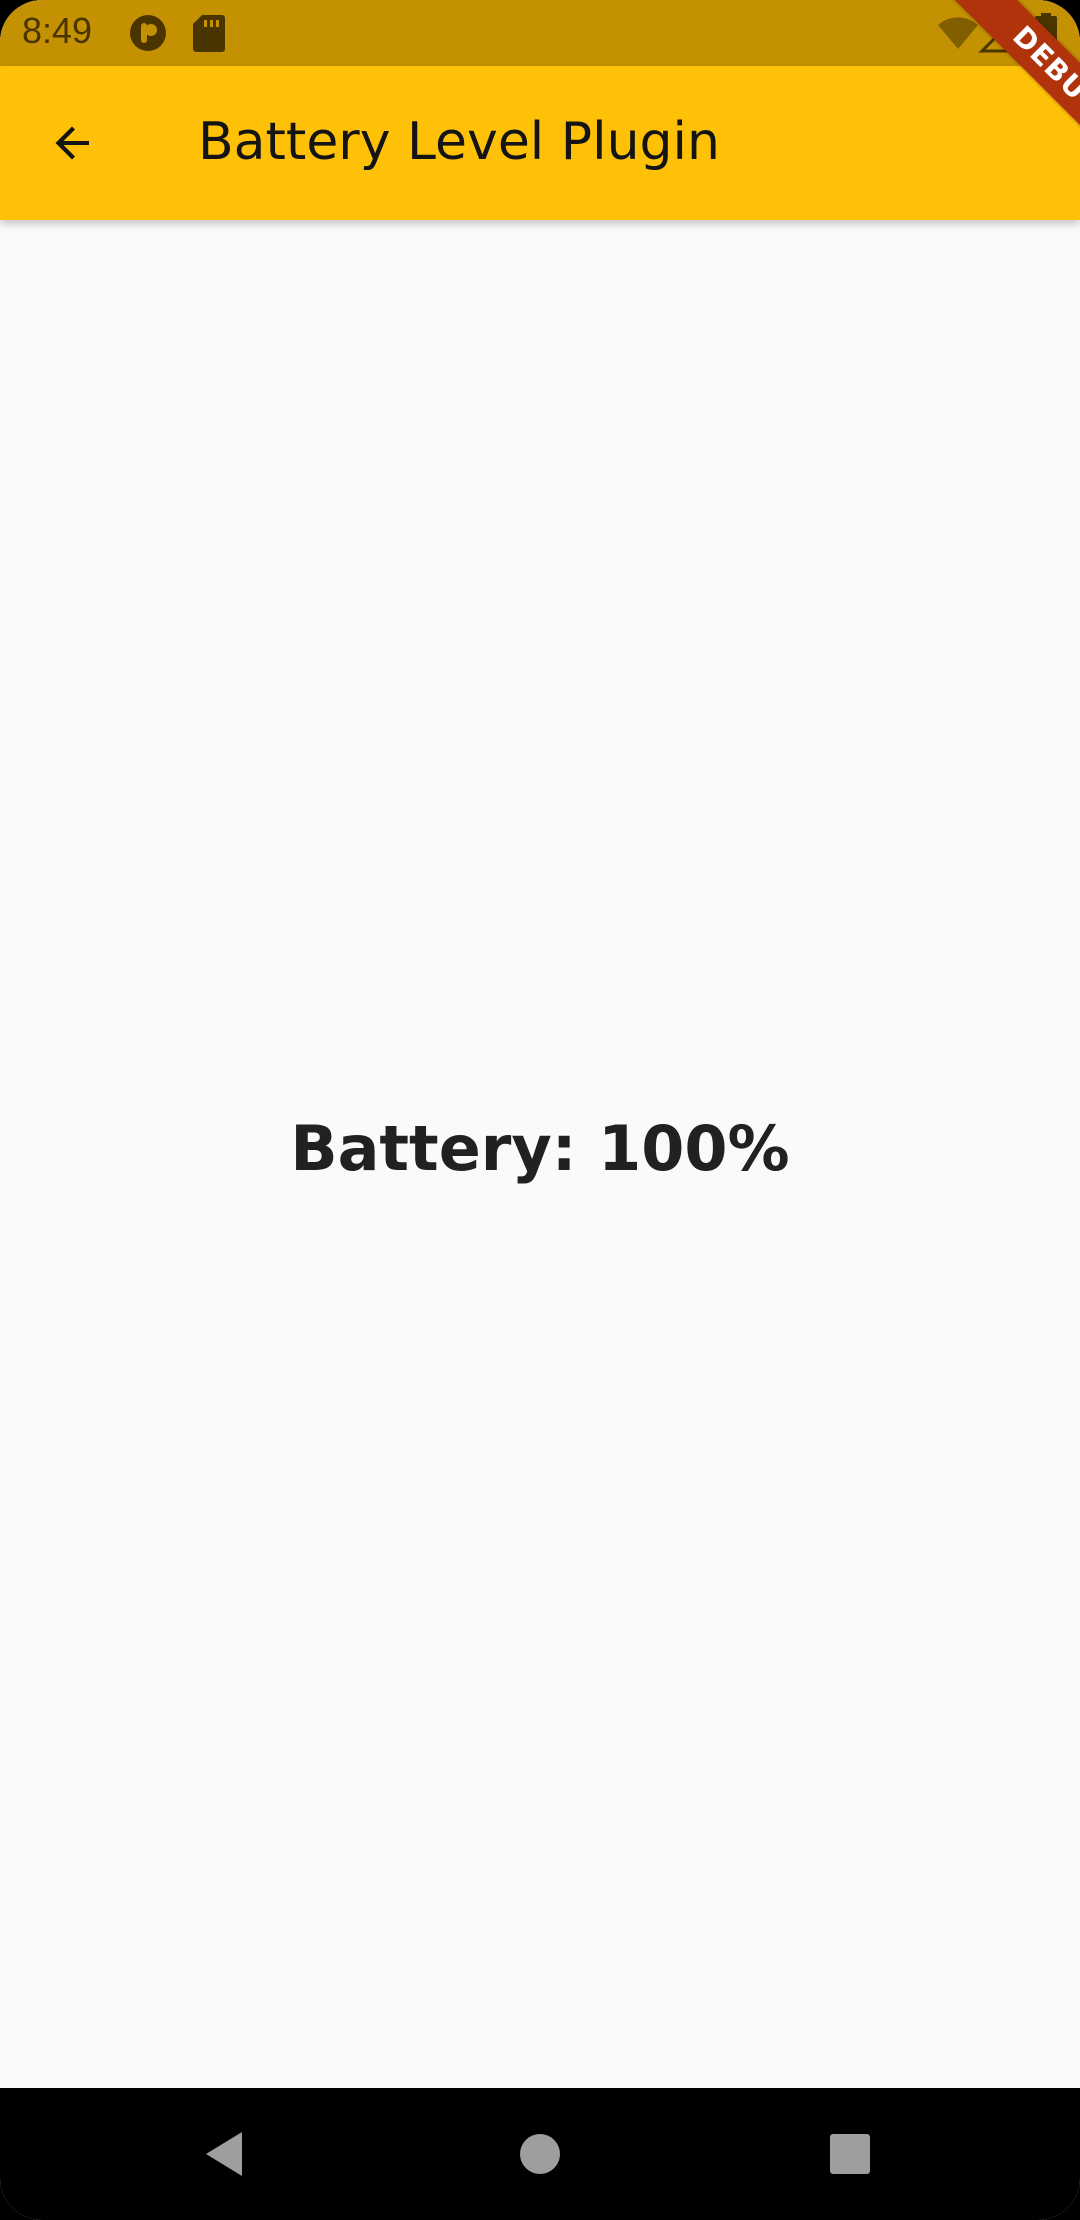 The width and height of the screenshot is (1080, 2220). Describe the element at coordinates (540, 33) in the screenshot. I see `status-bar: 8:49` at that location.